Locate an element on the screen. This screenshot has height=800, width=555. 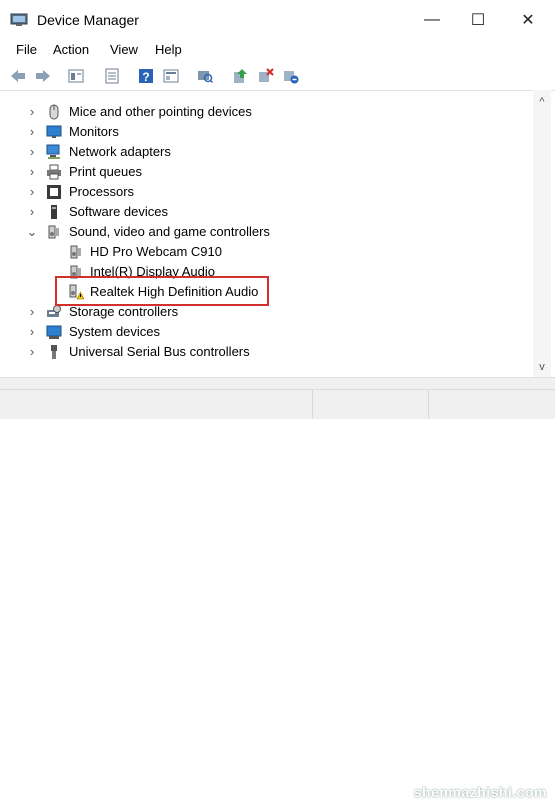
menu-bar: File Action View Help is located at coordinates (277, 51).